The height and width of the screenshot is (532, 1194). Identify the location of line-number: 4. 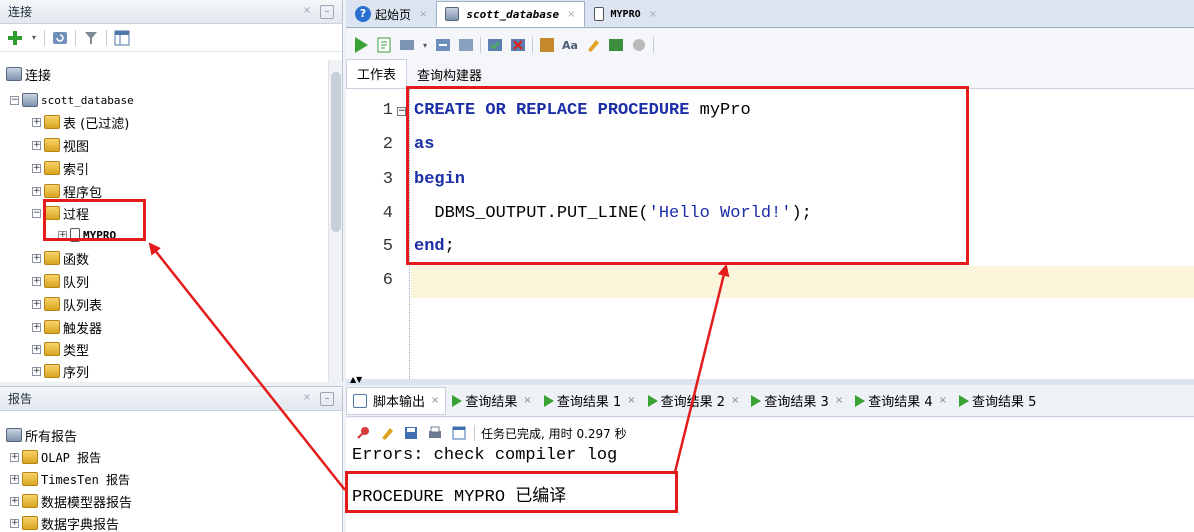
(387, 213).